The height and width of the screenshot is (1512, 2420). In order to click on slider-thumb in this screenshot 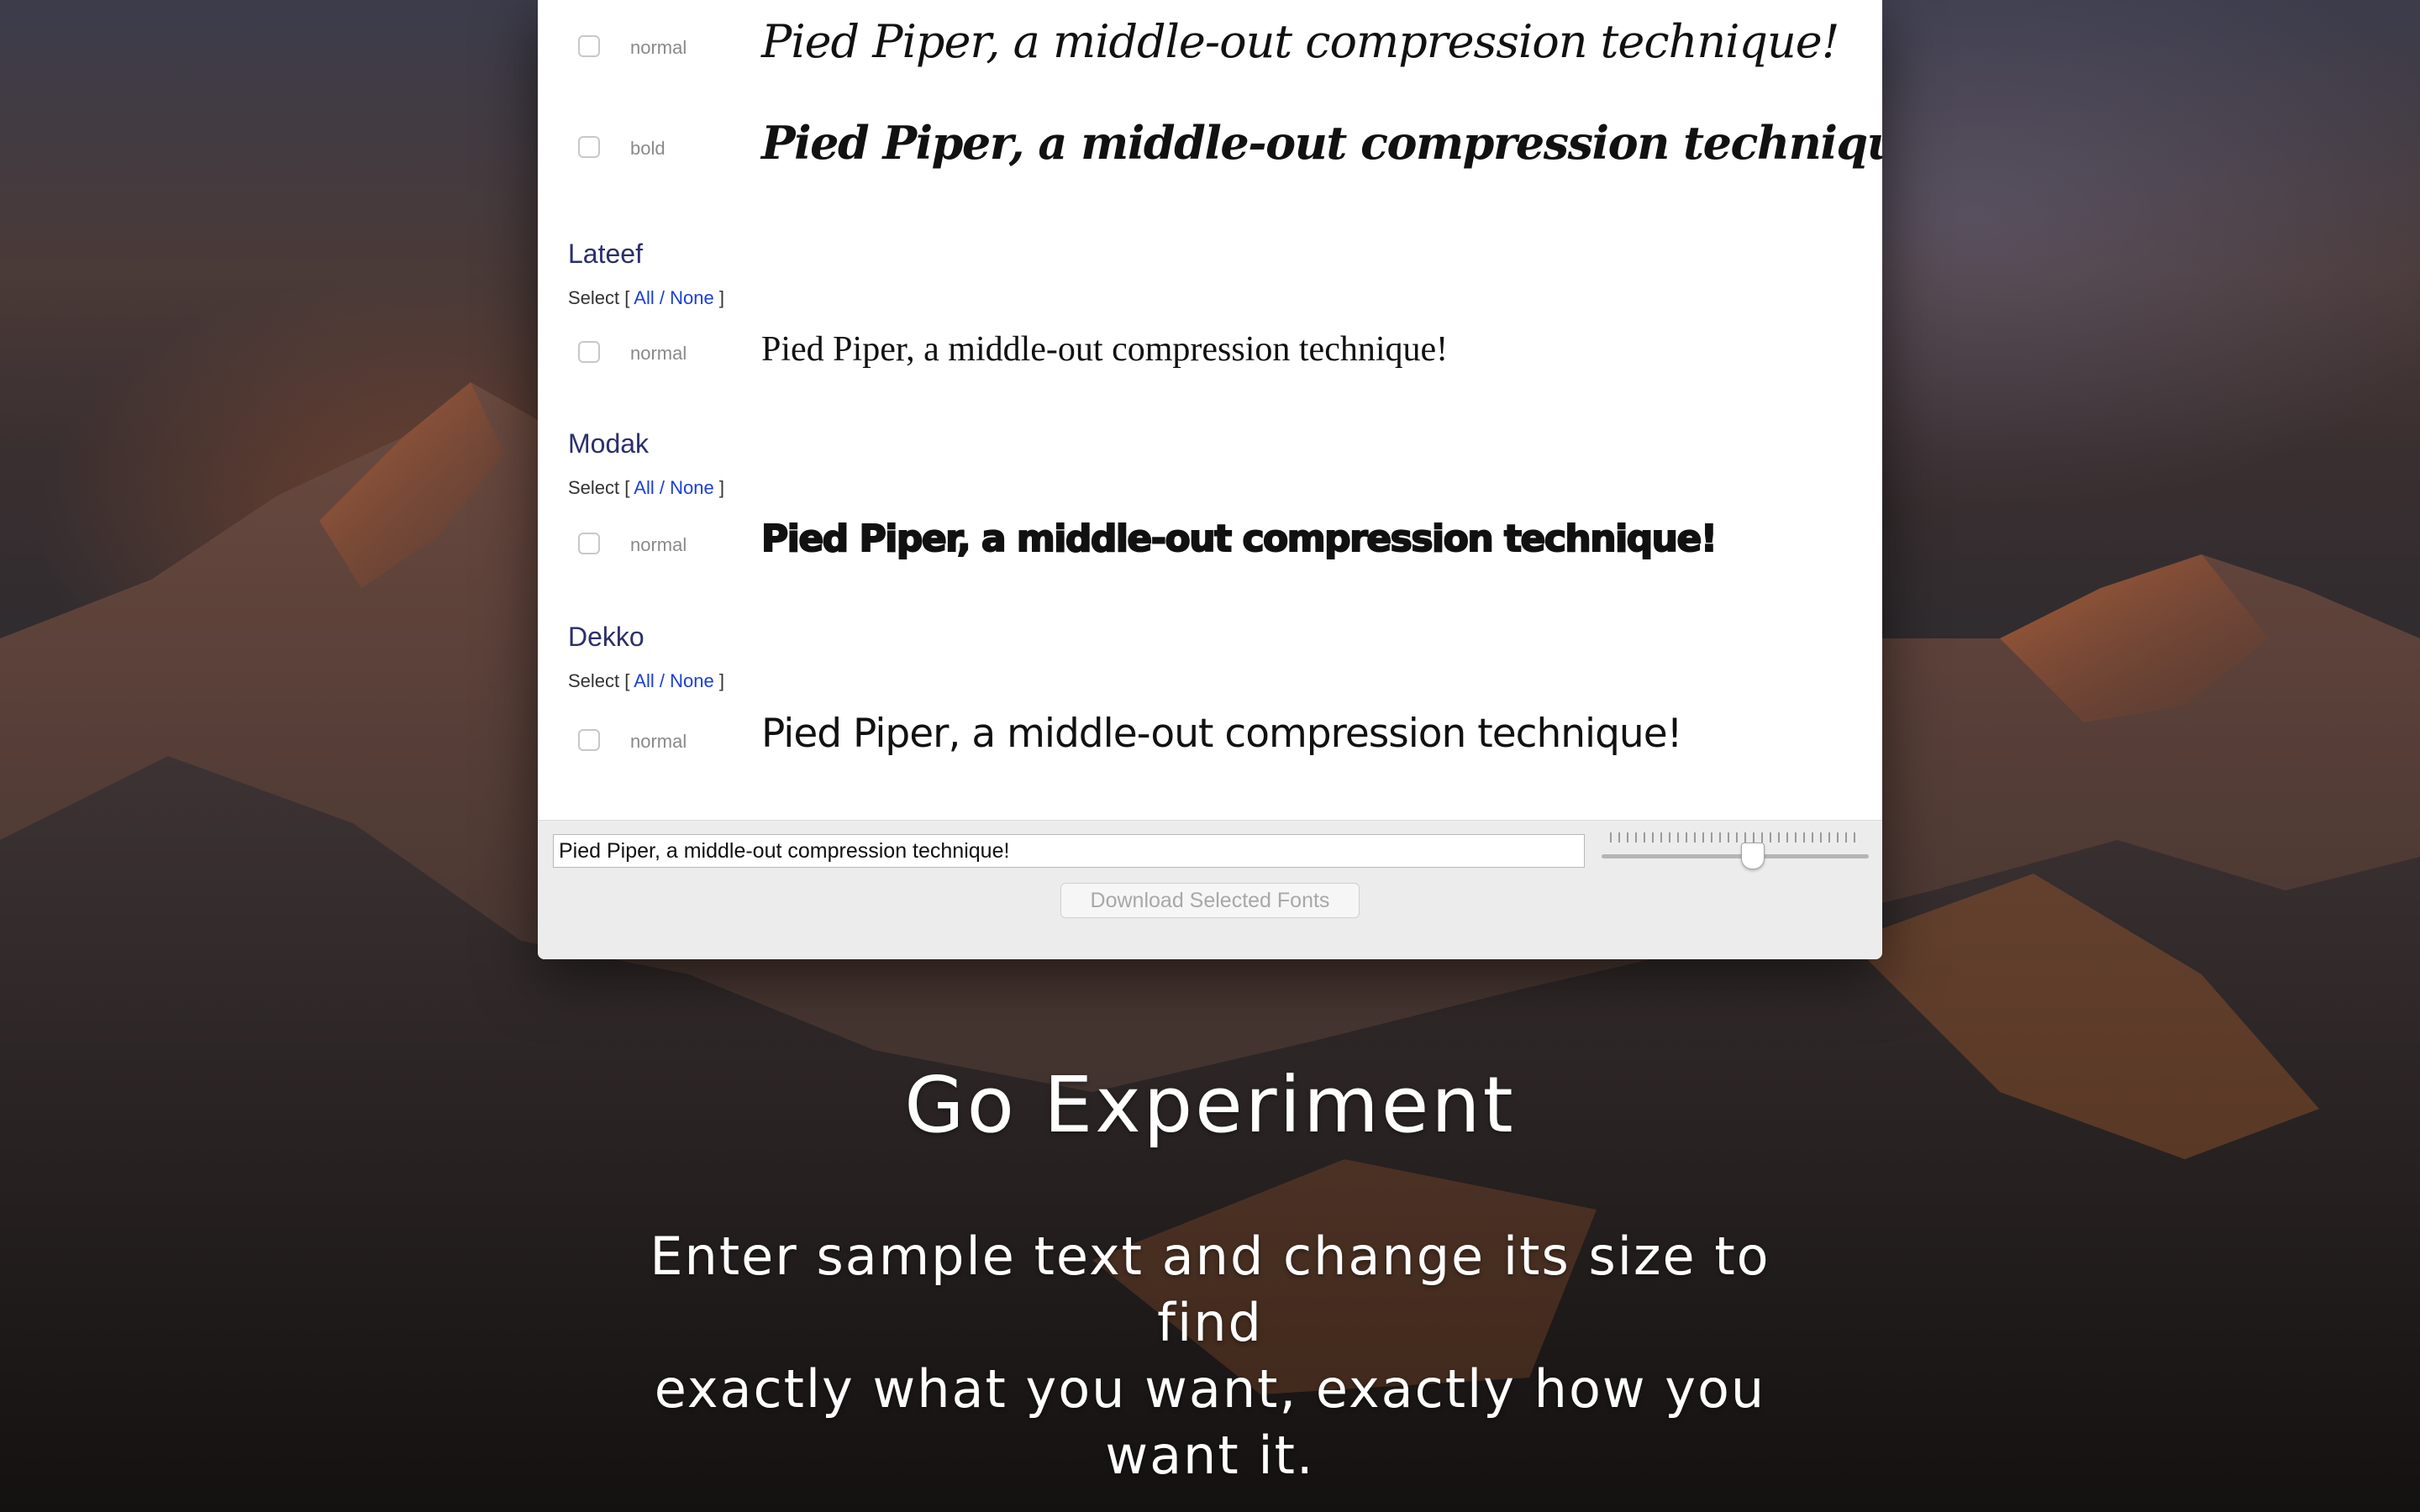, I will do `click(1753, 856)`.